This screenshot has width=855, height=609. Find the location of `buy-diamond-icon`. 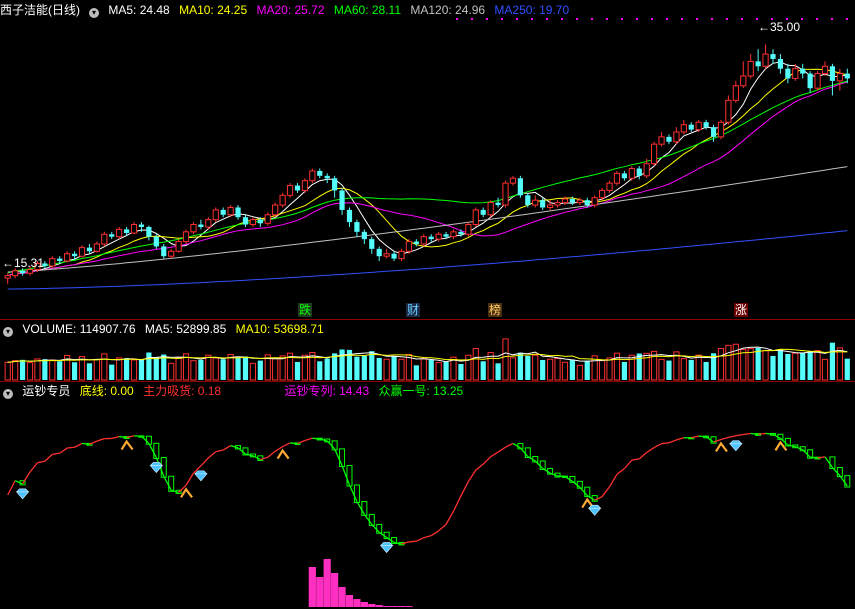

buy-diamond-icon is located at coordinates (736, 446).